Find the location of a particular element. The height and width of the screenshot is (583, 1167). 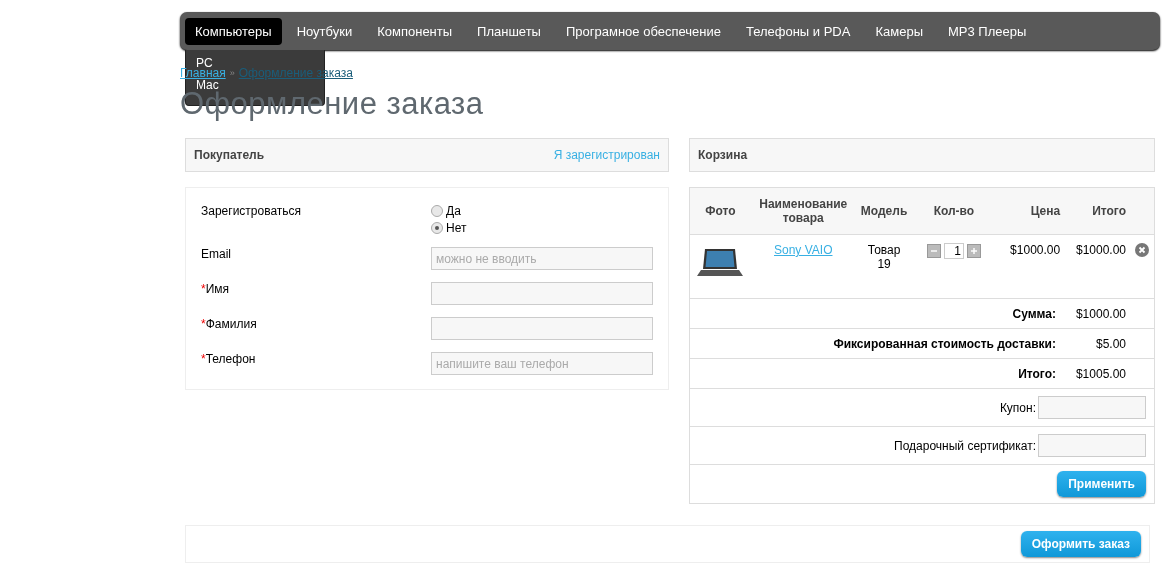

field-label: Подарочный сертификат: is located at coordinates (965, 445).